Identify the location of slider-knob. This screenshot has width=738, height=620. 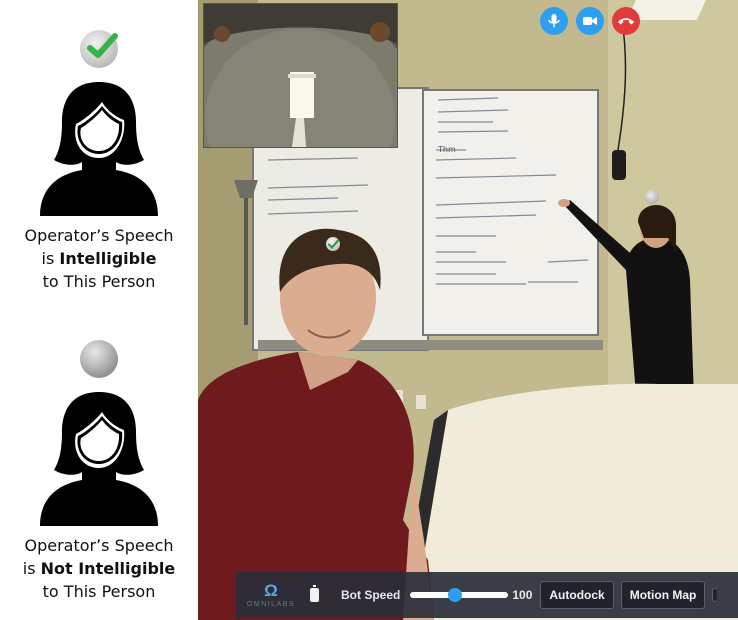
(455, 595).